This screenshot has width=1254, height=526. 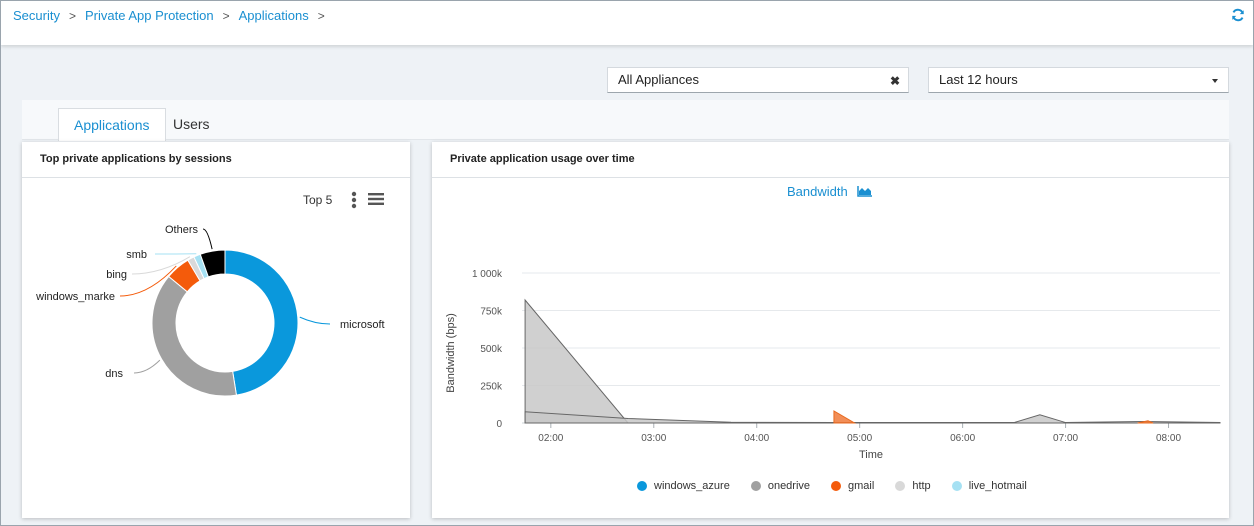 What do you see at coordinates (997, 486) in the screenshot?
I see `legend-label: live_hotmail` at bounding box center [997, 486].